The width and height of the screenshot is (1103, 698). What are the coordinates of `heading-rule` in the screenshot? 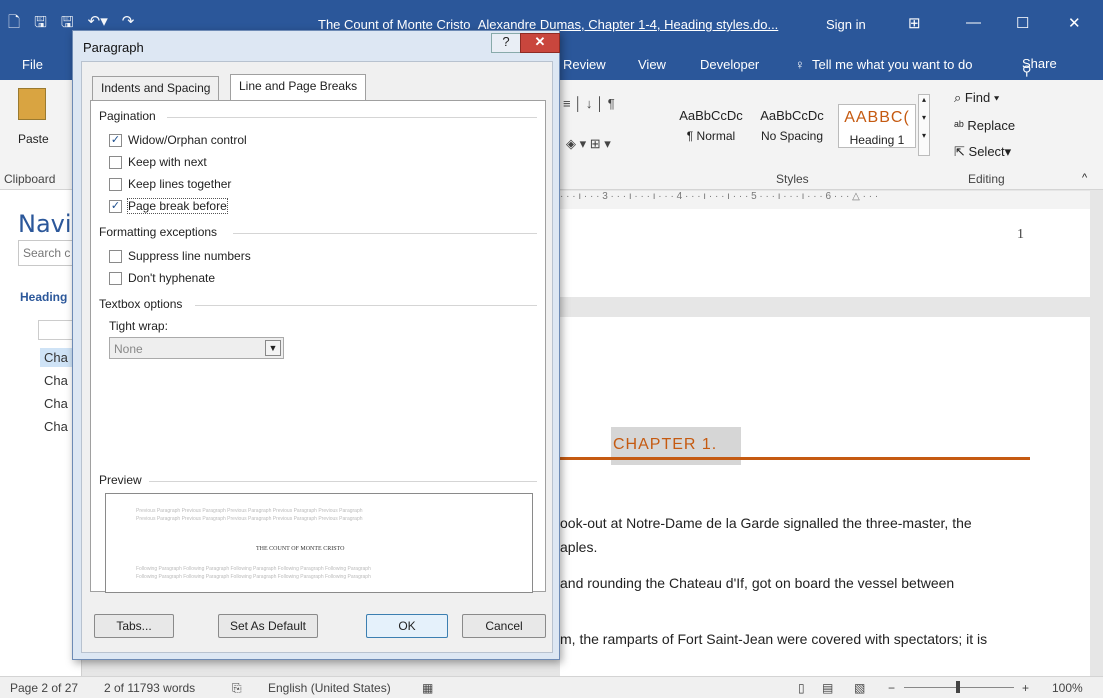 It's located at (795, 458).